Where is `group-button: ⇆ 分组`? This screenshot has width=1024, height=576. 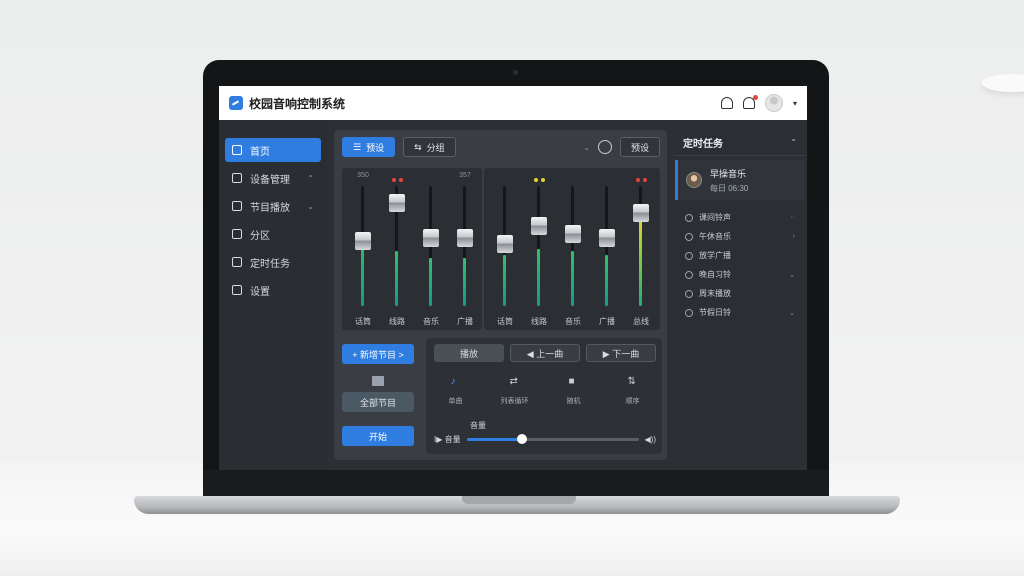 group-button: ⇆ 分组 is located at coordinates (429, 147).